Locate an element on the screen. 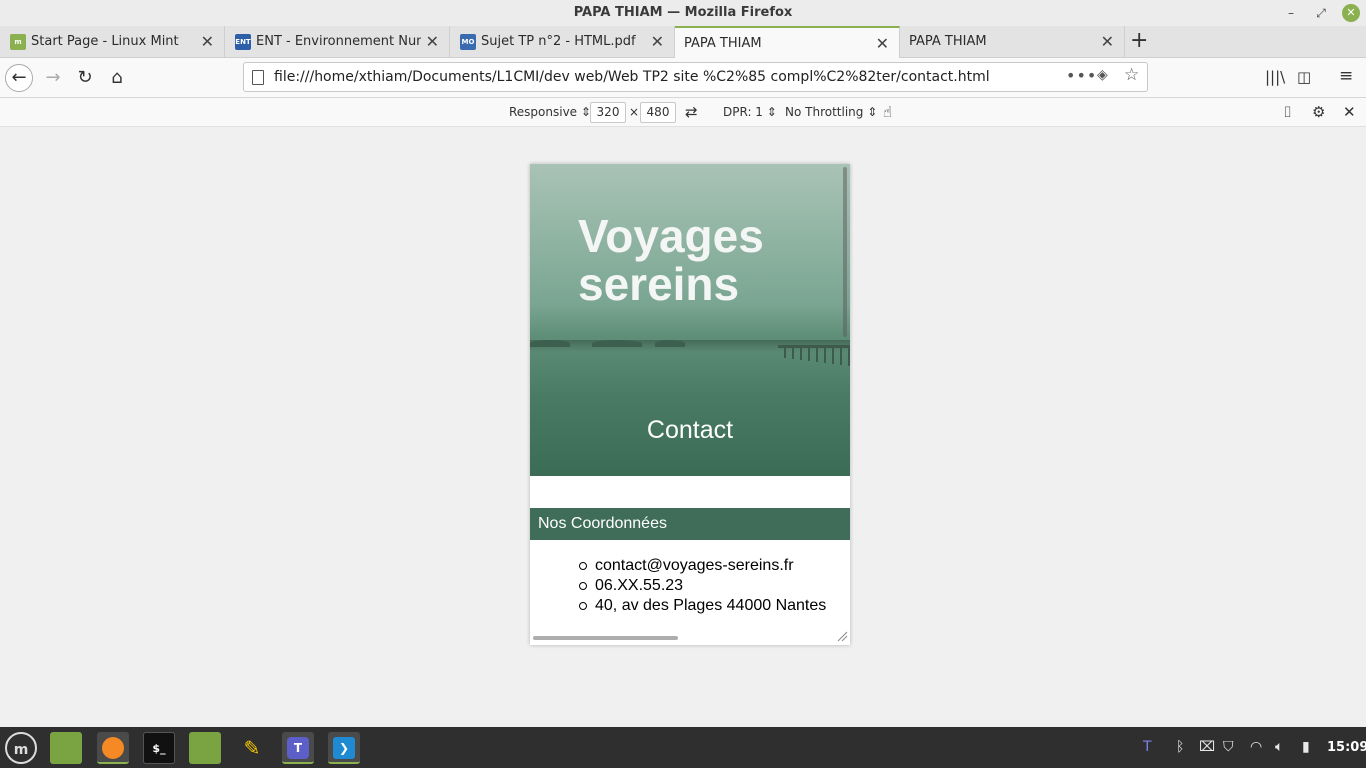 The height and width of the screenshot is (768, 1366). files-icon is located at coordinates (205, 748).